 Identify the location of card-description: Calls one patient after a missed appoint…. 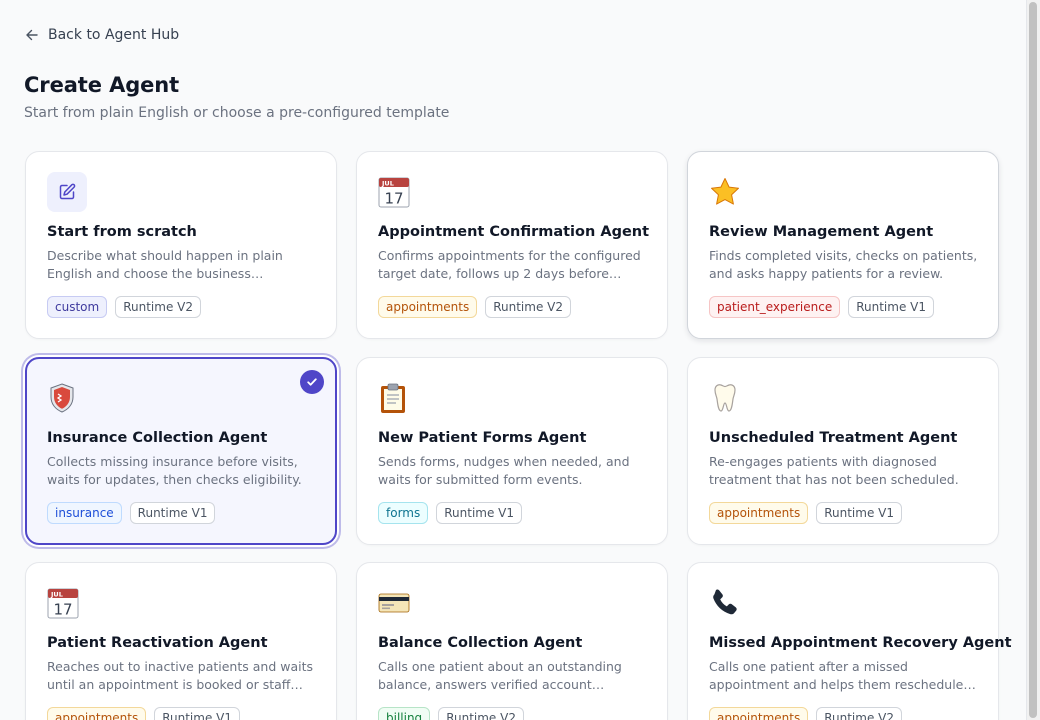
(836, 675).